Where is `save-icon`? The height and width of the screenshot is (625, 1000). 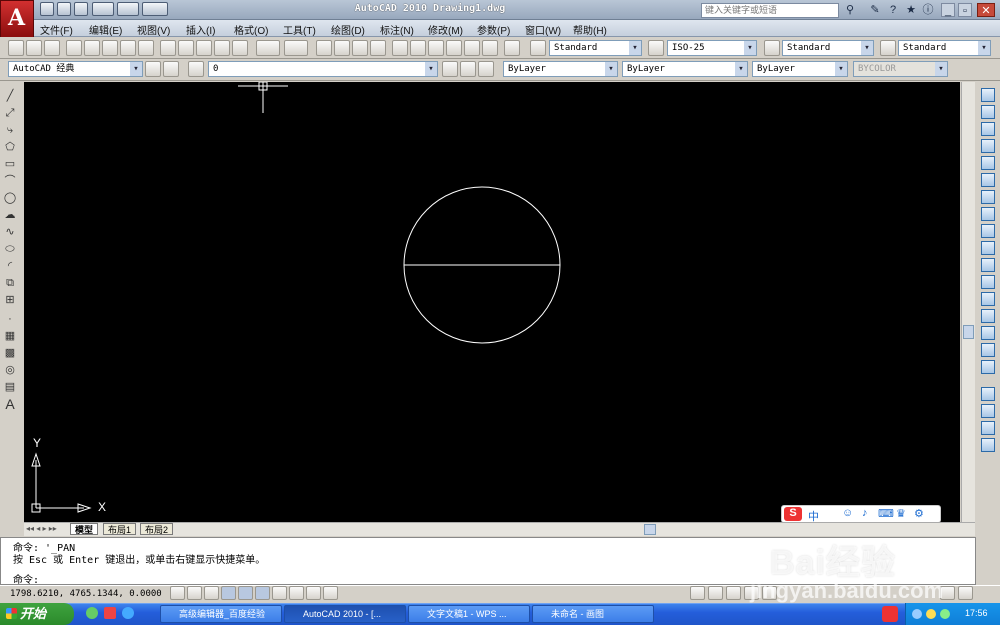
save-icon is located at coordinates (81, 9).